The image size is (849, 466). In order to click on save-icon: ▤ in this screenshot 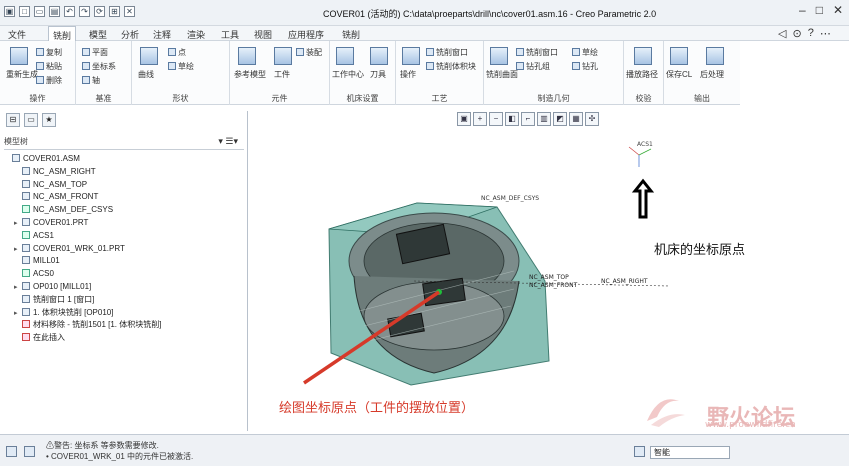, I will do `click(54, 11)`.